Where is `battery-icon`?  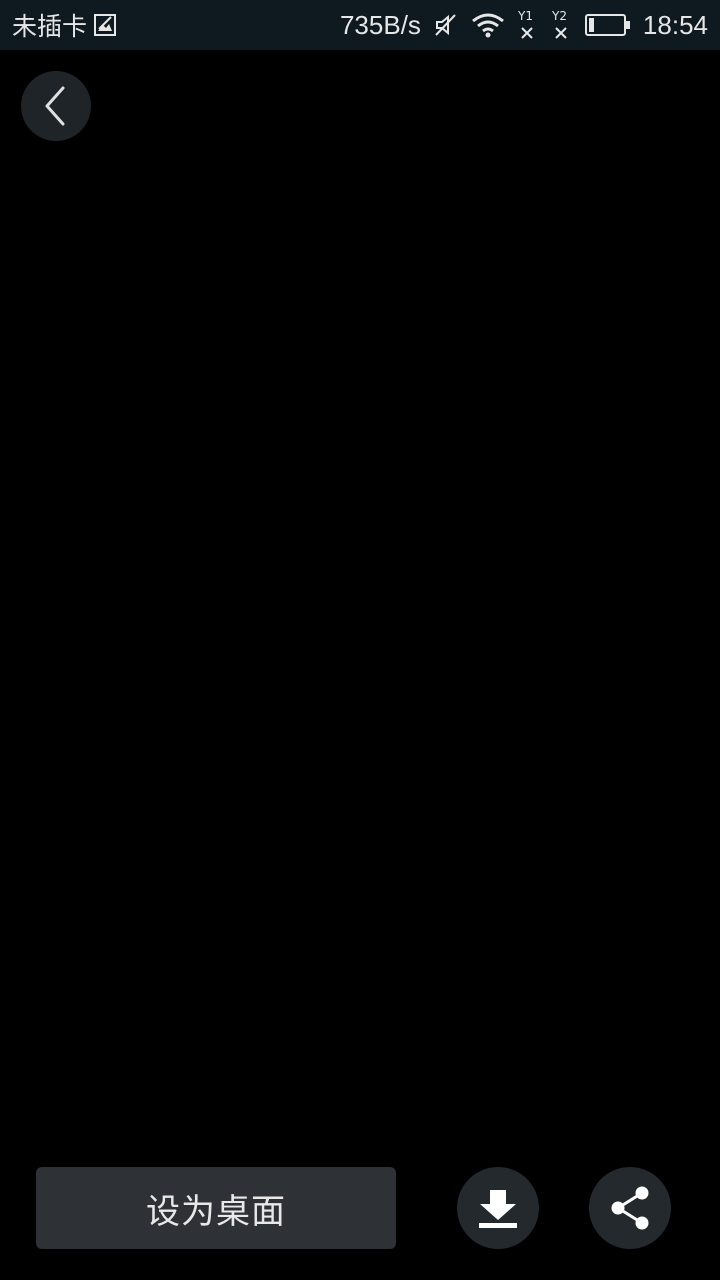 battery-icon is located at coordinates (607, 25).